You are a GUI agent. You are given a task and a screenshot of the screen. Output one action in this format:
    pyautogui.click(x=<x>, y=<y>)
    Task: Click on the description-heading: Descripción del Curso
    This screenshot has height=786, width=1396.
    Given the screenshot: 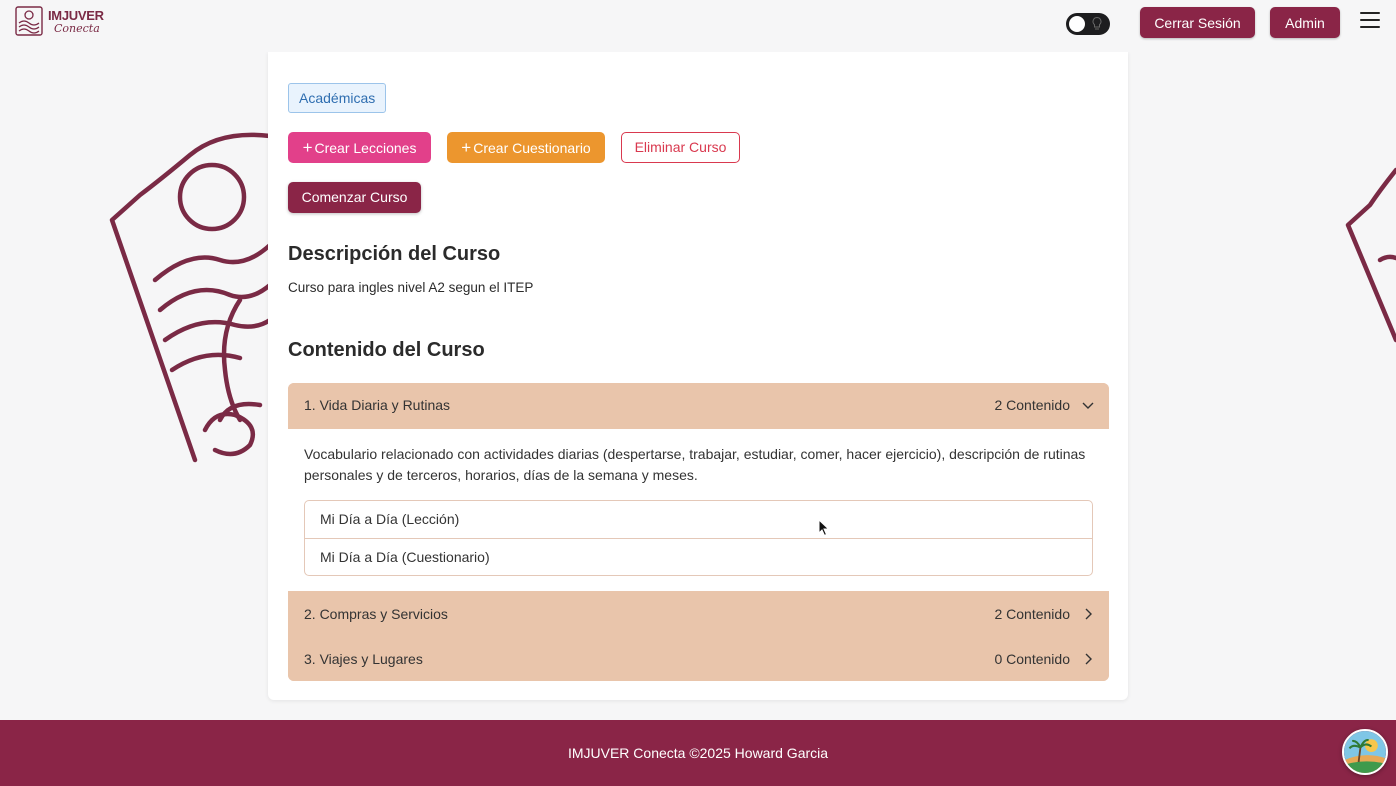 What is the action you would take?
    pyautogui.click(x=394, y=254)
    